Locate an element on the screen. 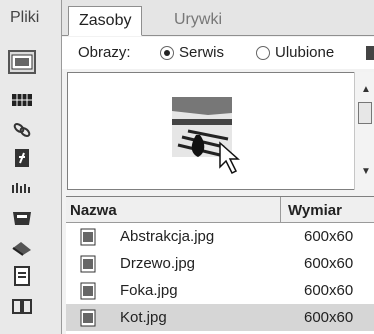 The width and height of the screenshot is (374, 334). column-header-nazwa: Nazwa is located at coordinates (93, 210).